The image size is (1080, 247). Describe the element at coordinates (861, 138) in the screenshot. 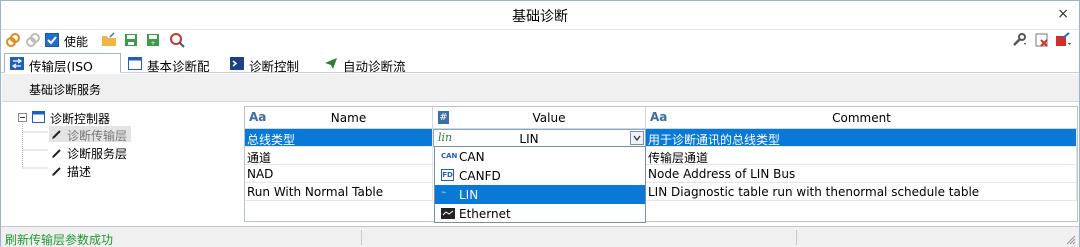

I see `cell-comment: 用于诊断通讯的总线类型` at that location.